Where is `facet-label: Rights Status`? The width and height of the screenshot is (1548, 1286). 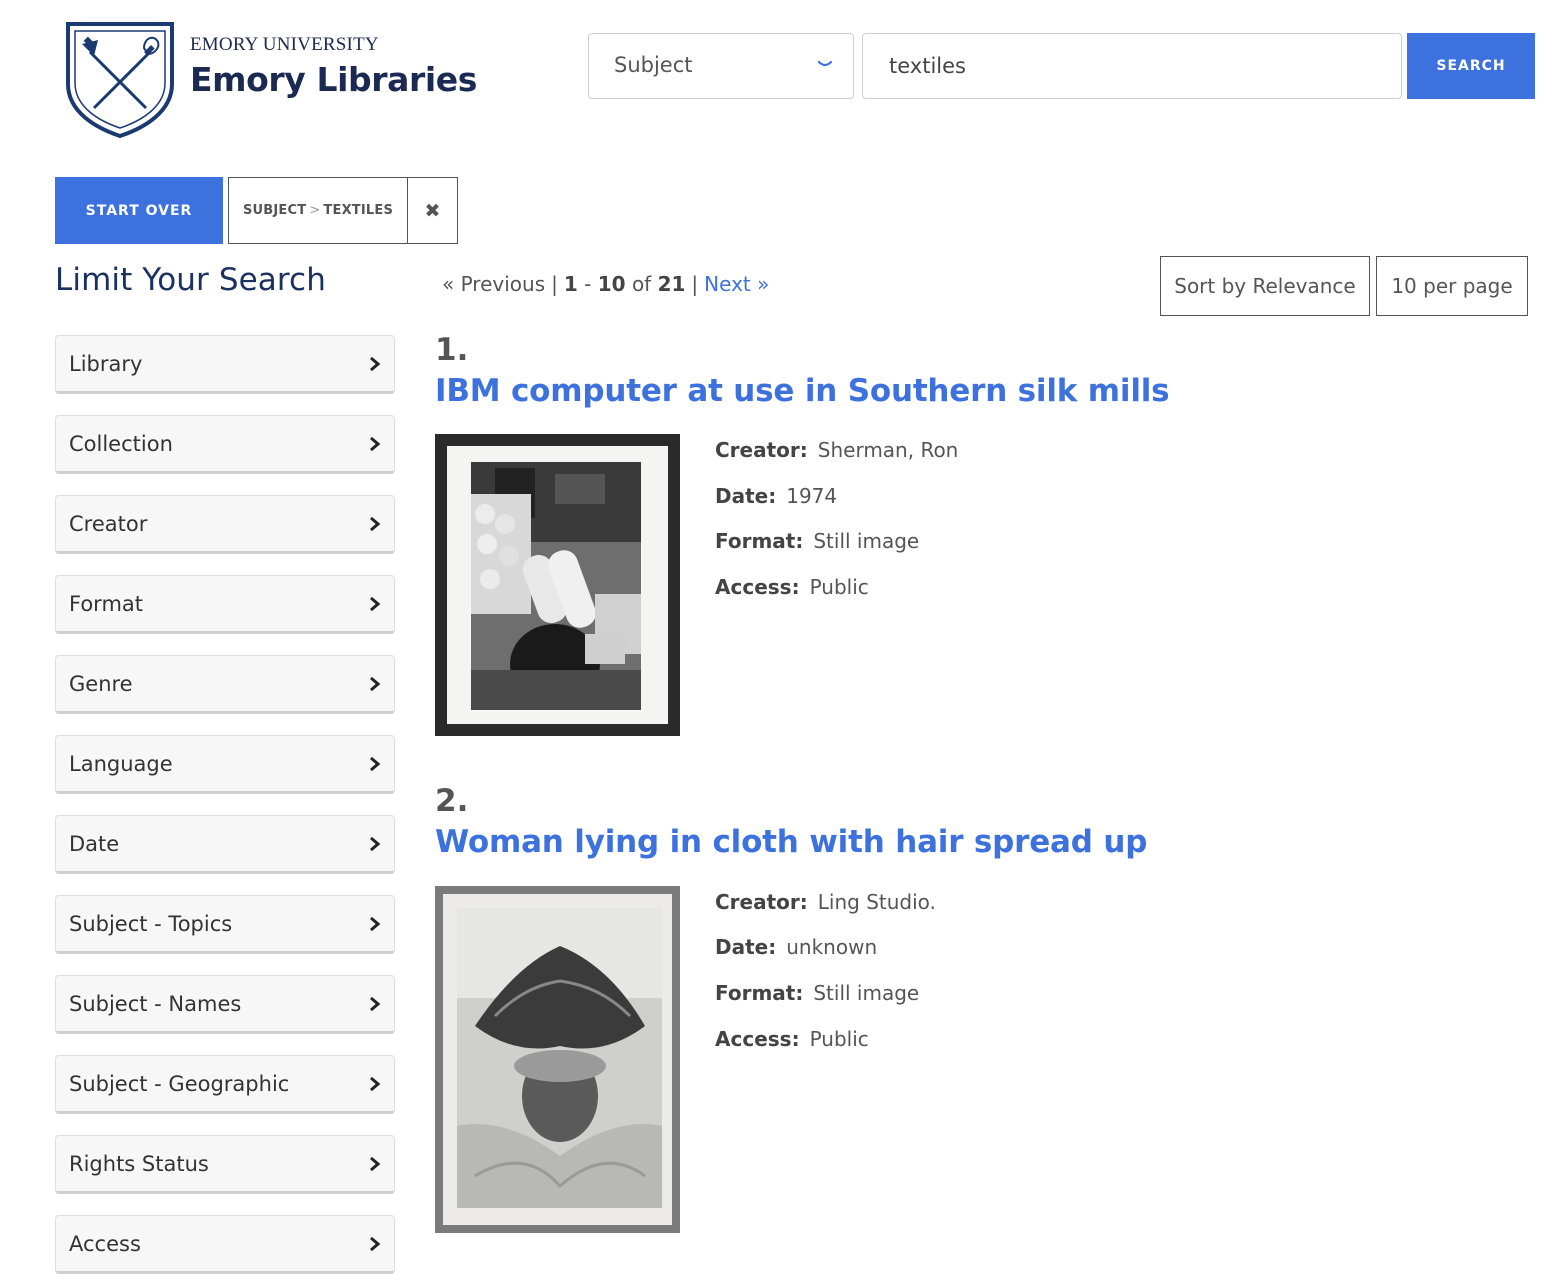
facet-label: Rights Status is located at coordinates (139, 1164).